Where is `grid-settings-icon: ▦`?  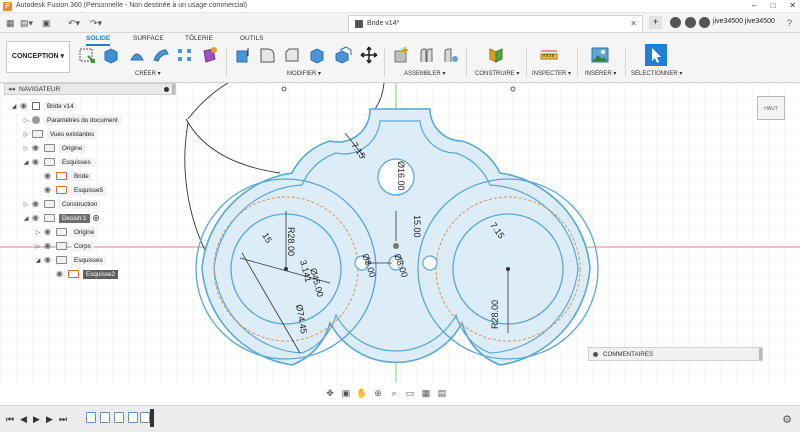 grid-settings-icon: ▦ is located at coordinates (426, 393).